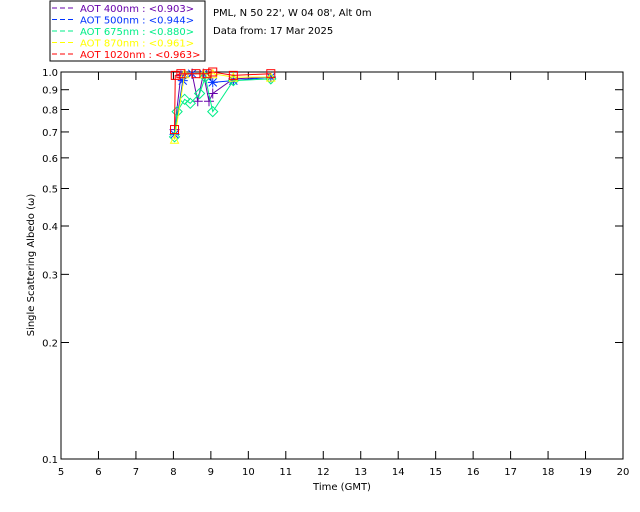 This screenshot has width=640, height=512. What do you see at coordinates (248, 472) in the screenshot?
I see `x-tick-label: 10` at bounding box center [248, 472].